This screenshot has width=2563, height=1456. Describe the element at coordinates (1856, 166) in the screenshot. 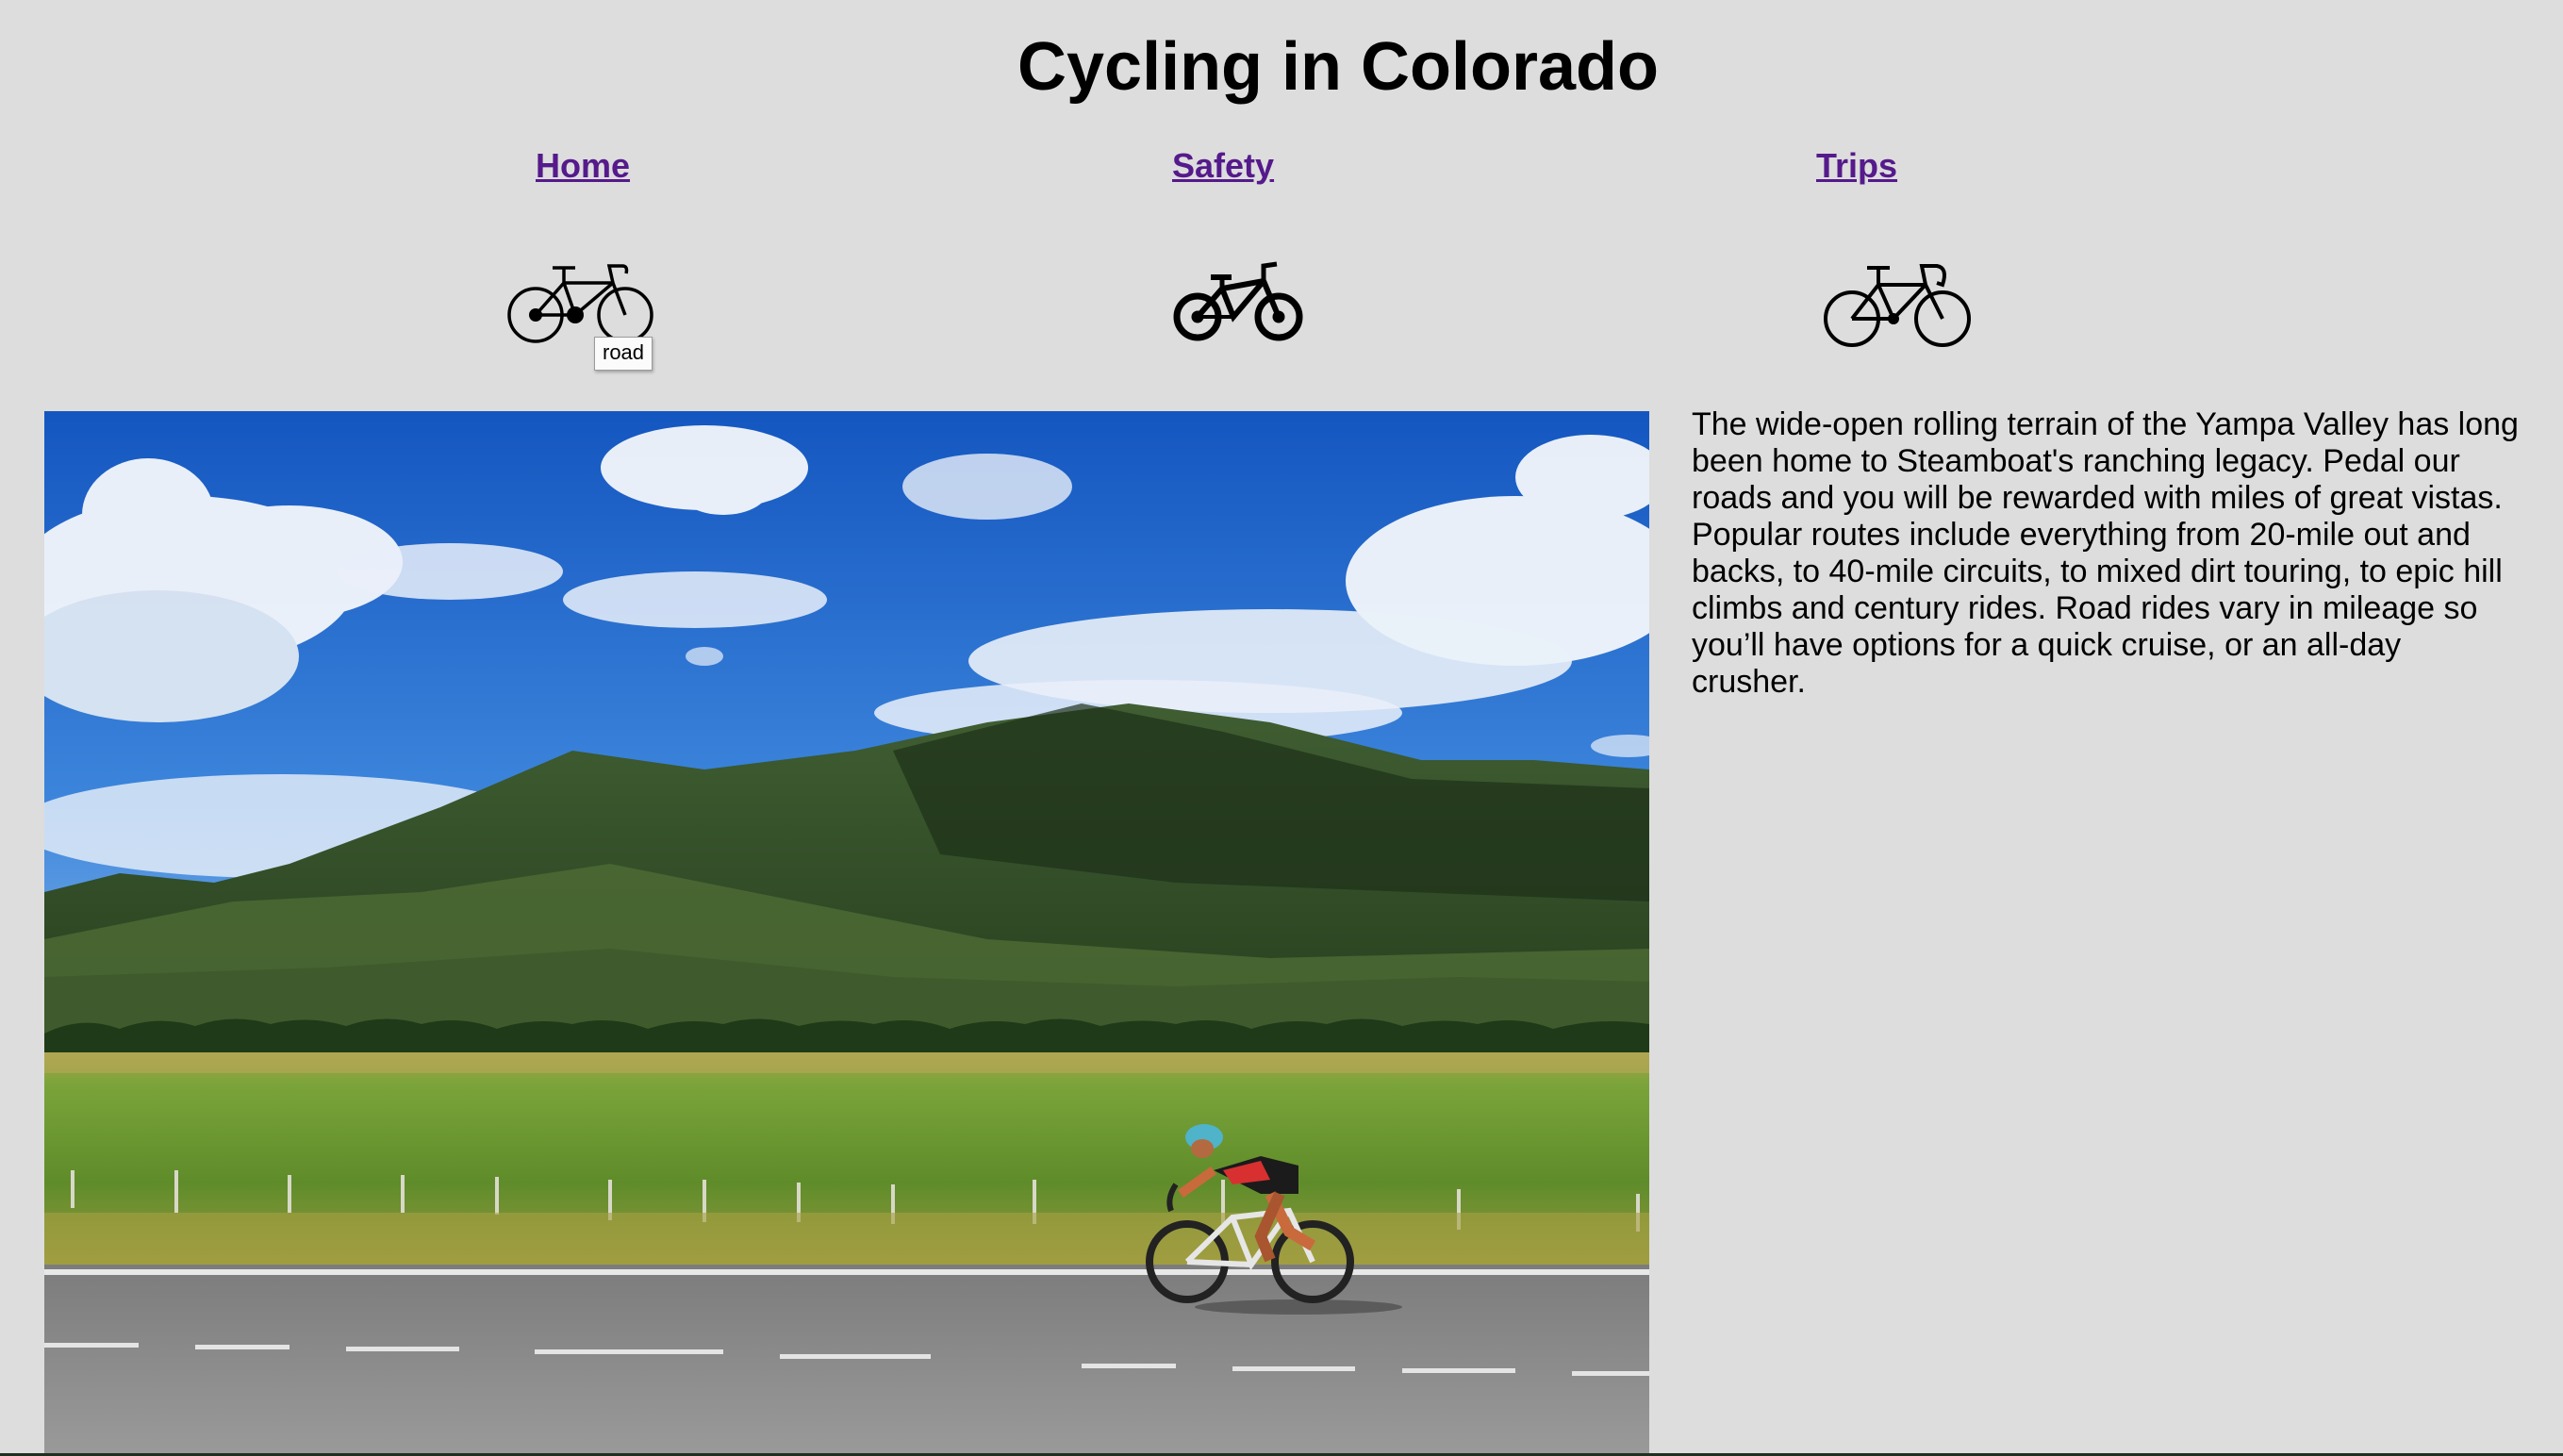

I see `nav-link-trips: Trips` at that location.